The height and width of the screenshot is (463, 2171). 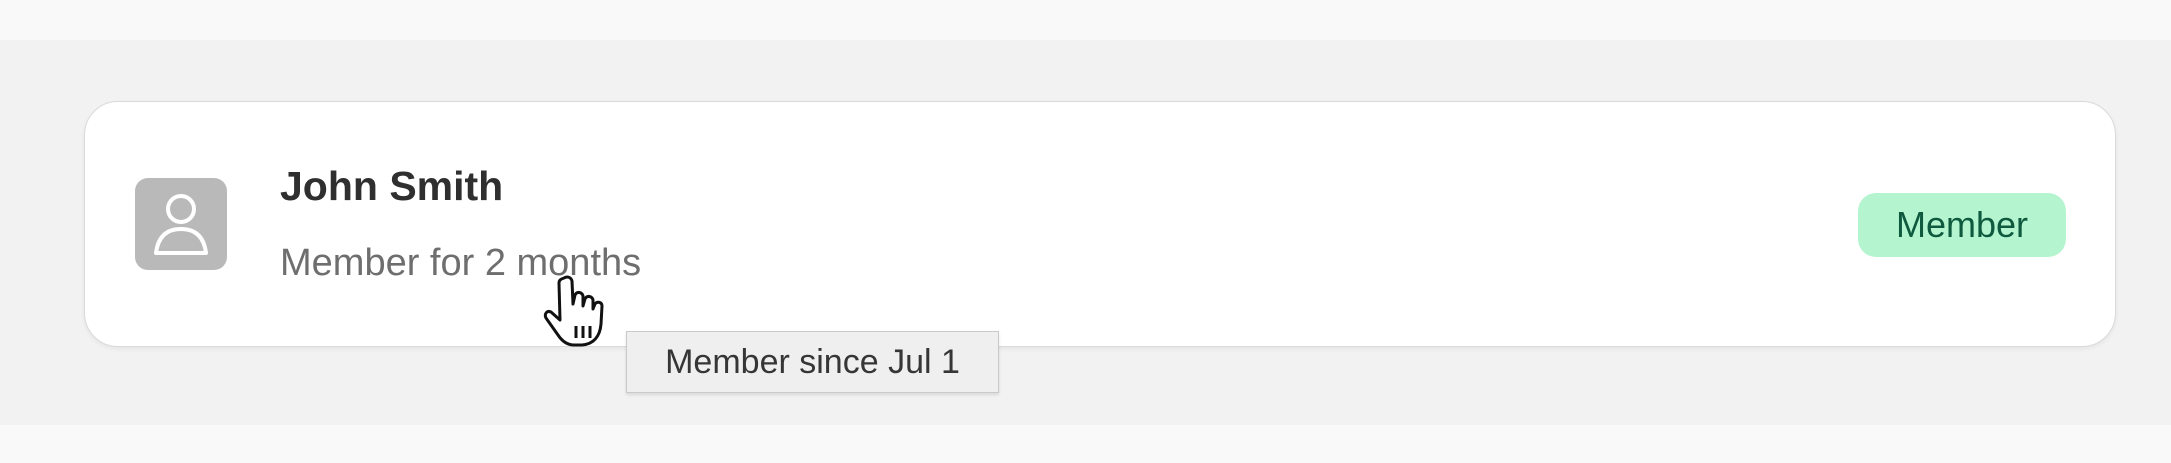 What do you see at coordinates (1085, 444) in the screenshot?
I see `bottom-band` at bounding box center [1085, 444].